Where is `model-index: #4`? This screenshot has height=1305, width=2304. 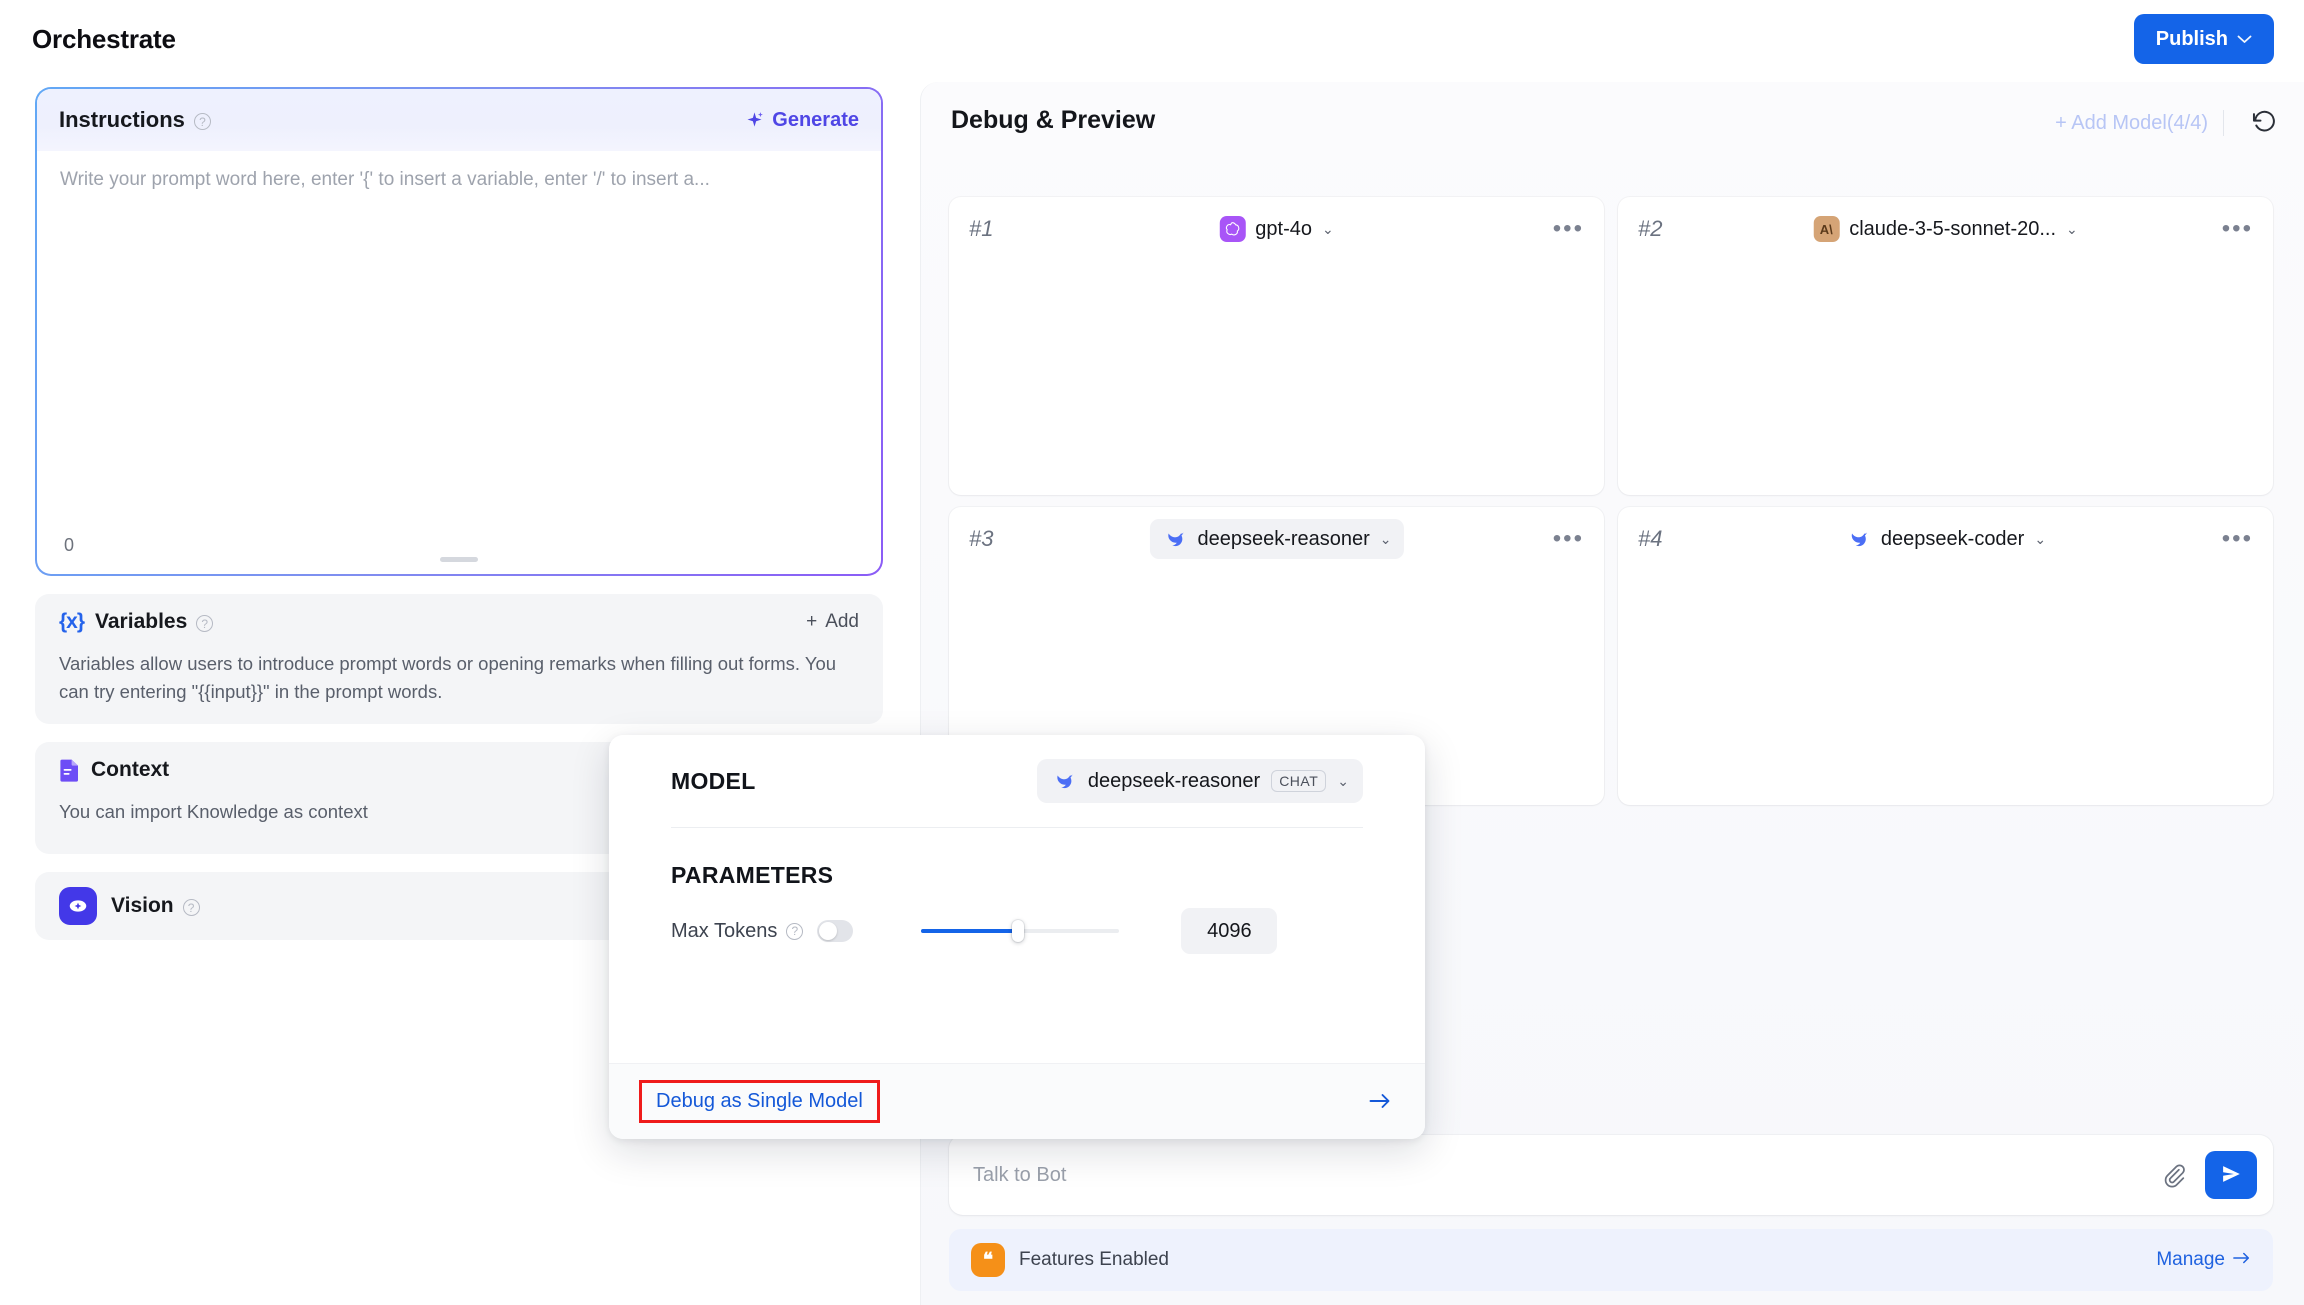
model-index: #4 is located at coordinates (1650, 538).